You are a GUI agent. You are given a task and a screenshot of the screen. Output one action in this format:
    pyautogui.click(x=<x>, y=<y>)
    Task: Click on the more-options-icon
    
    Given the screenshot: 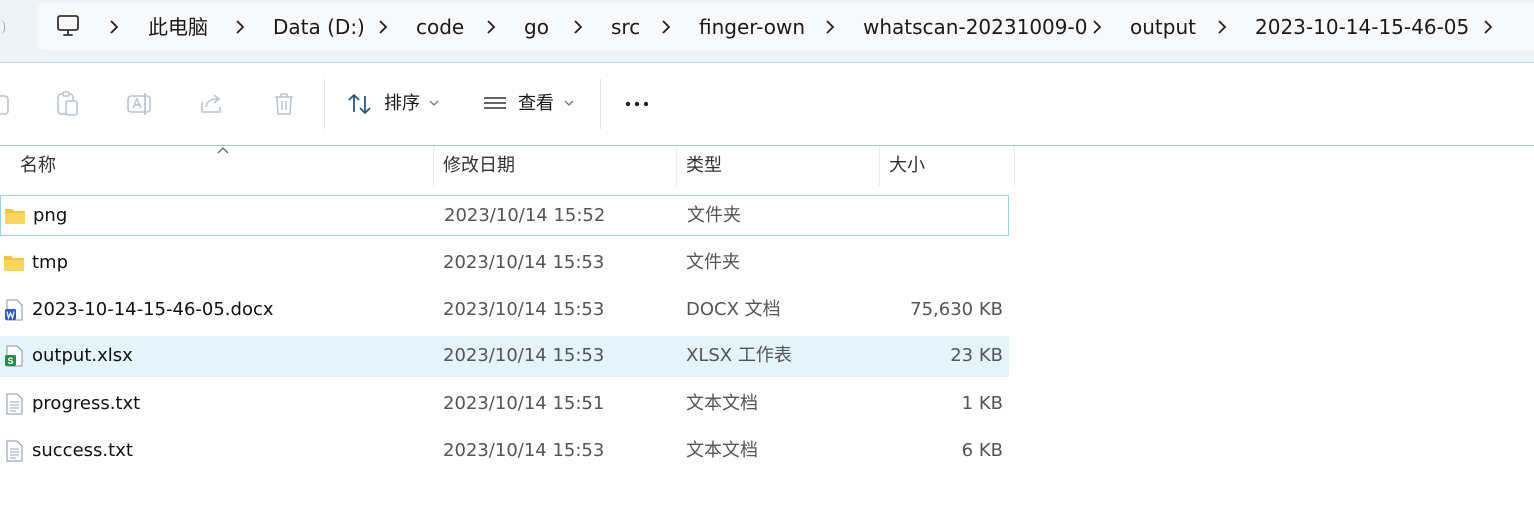 What is the action you would take?
    pyautogui.click(x=637, y=104)
    